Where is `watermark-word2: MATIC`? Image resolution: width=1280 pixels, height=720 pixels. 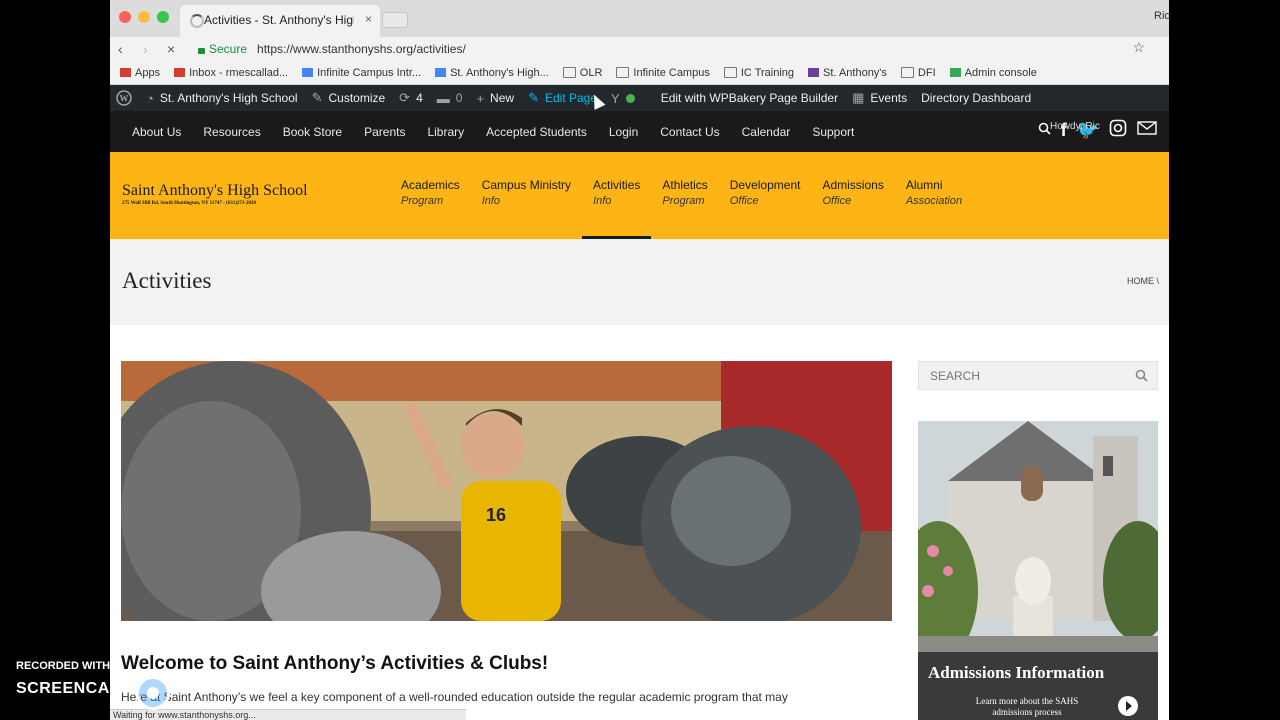 watermark-word2: MATIC is located at coordinates (197, 688).